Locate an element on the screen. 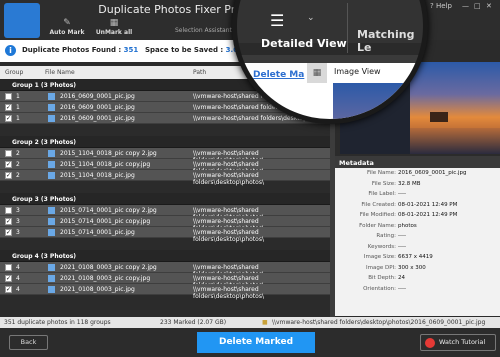  group-header: Group 4 (3 Photos) is located at coordinates (165, 256).